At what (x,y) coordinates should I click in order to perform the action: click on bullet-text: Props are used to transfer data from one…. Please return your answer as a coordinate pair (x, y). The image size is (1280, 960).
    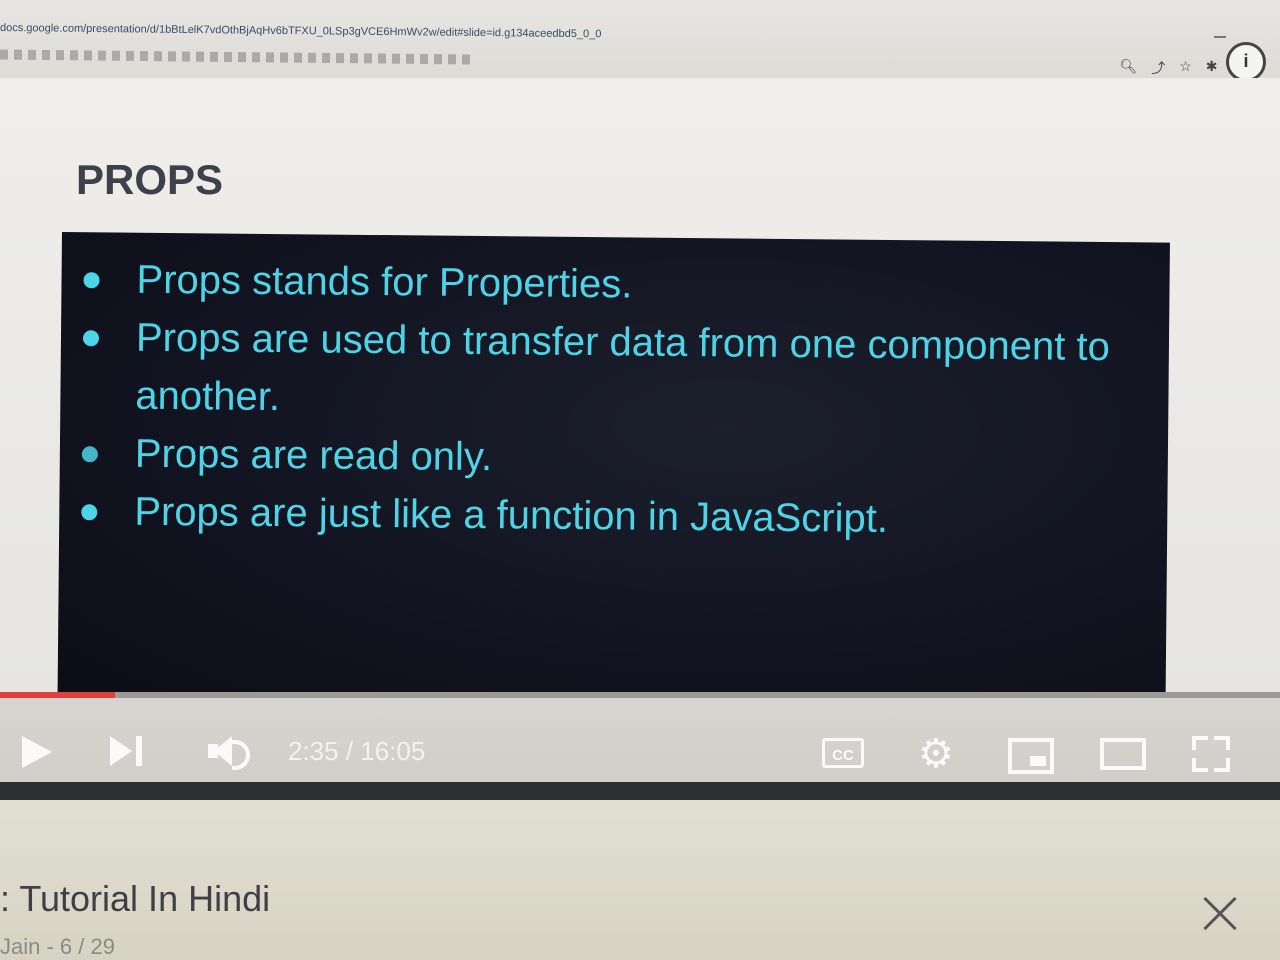
    Looking at the image, I should click on (623, 367).